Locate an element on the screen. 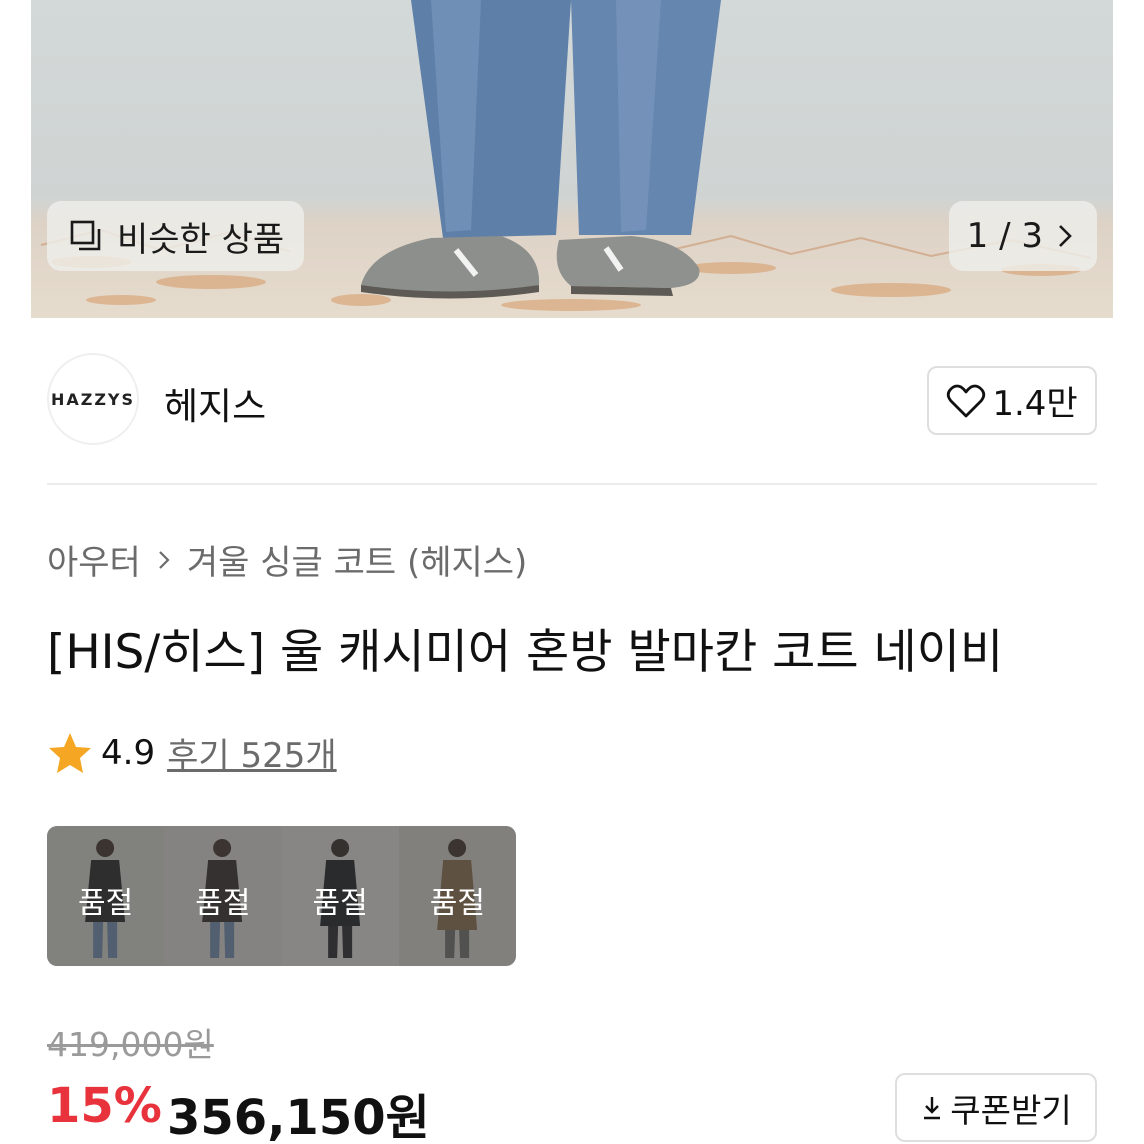  brand-logo-text: HAZZYS is located at coordinates (93, 399).